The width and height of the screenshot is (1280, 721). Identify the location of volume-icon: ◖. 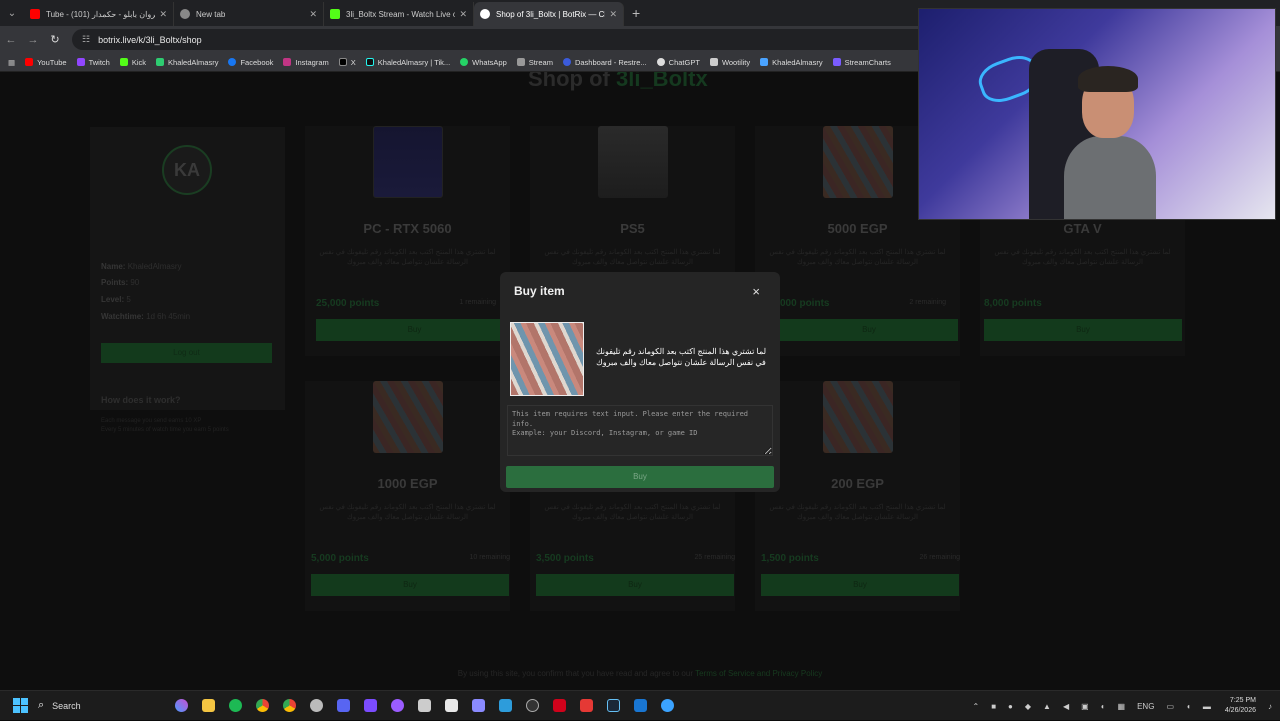
(1188, 706).